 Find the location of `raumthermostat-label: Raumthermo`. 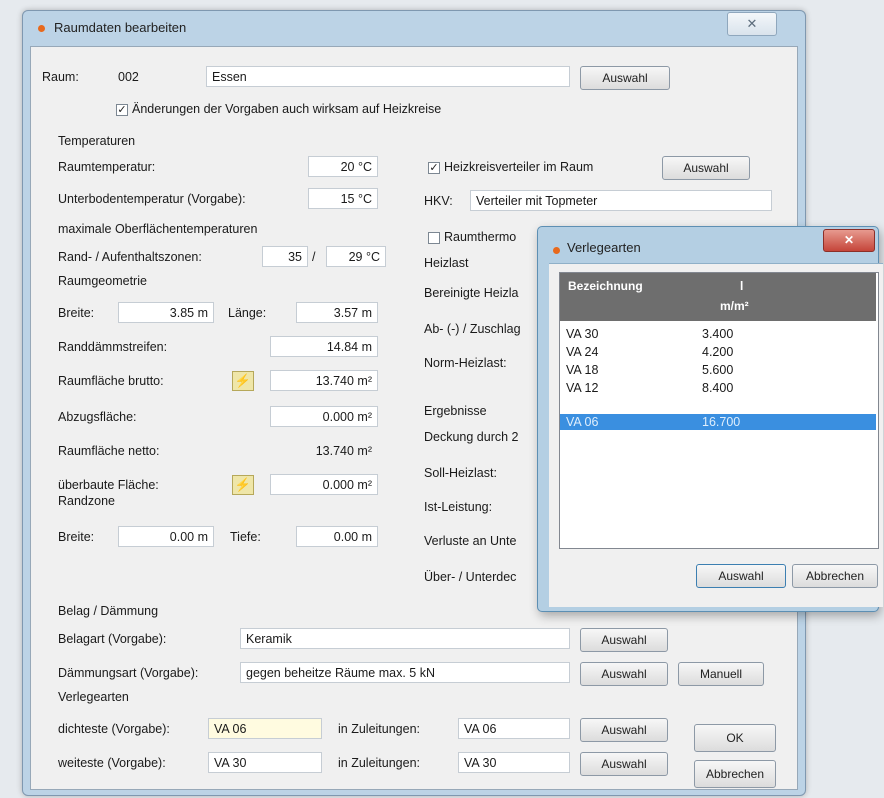

raumthermostat-label: Raumthermo is located at coordinates (480, 237).